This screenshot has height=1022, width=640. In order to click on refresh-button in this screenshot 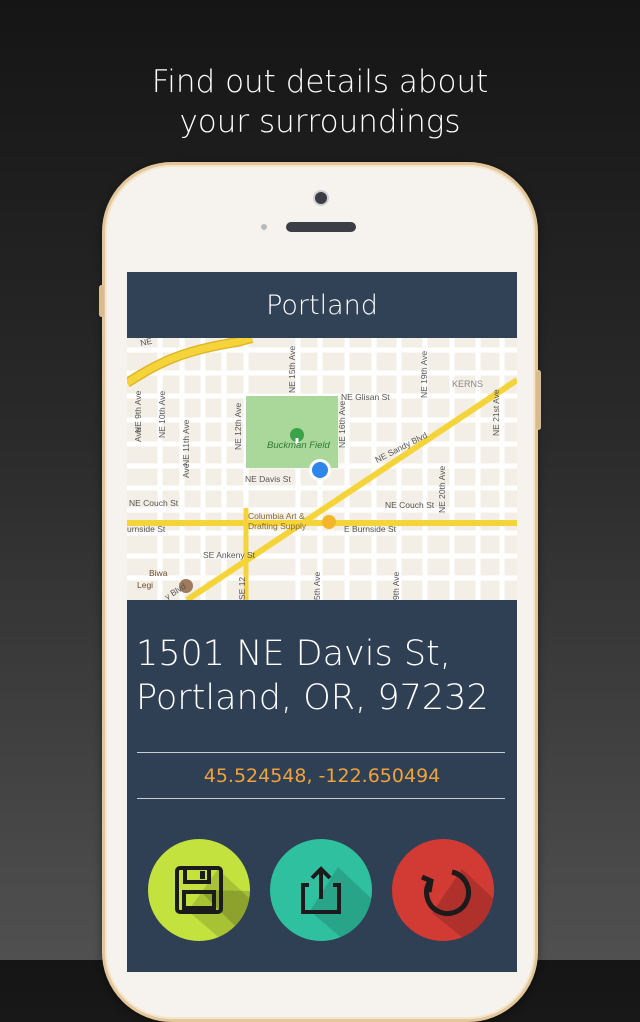, I will do `click(443, 890)`.